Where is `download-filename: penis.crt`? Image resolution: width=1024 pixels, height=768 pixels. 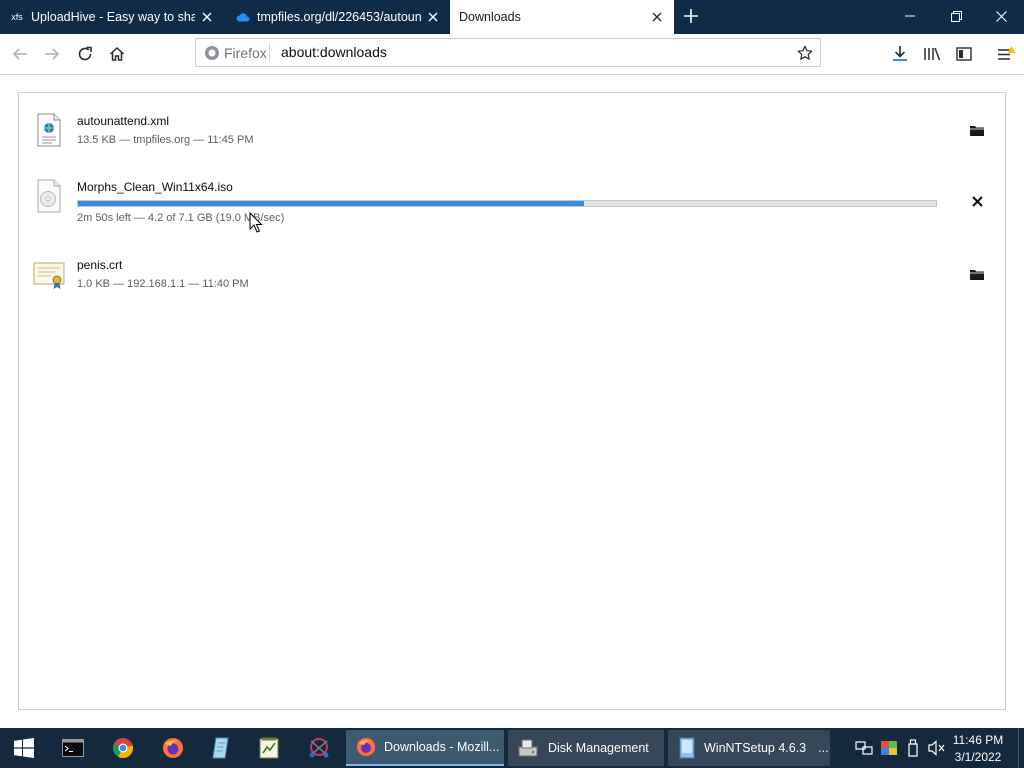
download-filename: penis.crt is located at coordinates (100, 265).